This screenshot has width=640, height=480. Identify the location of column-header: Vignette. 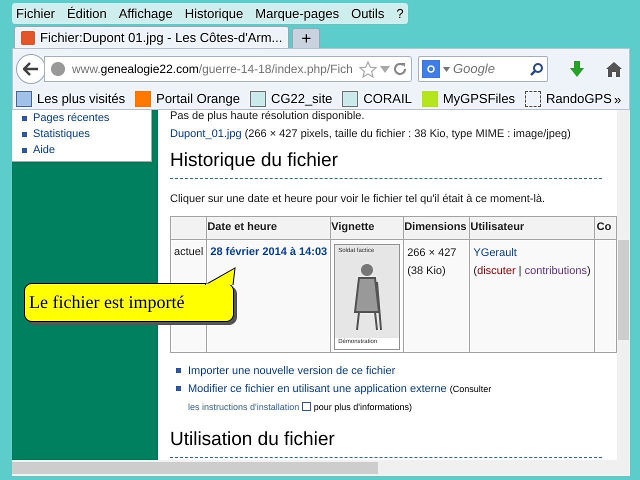
(367, 227).